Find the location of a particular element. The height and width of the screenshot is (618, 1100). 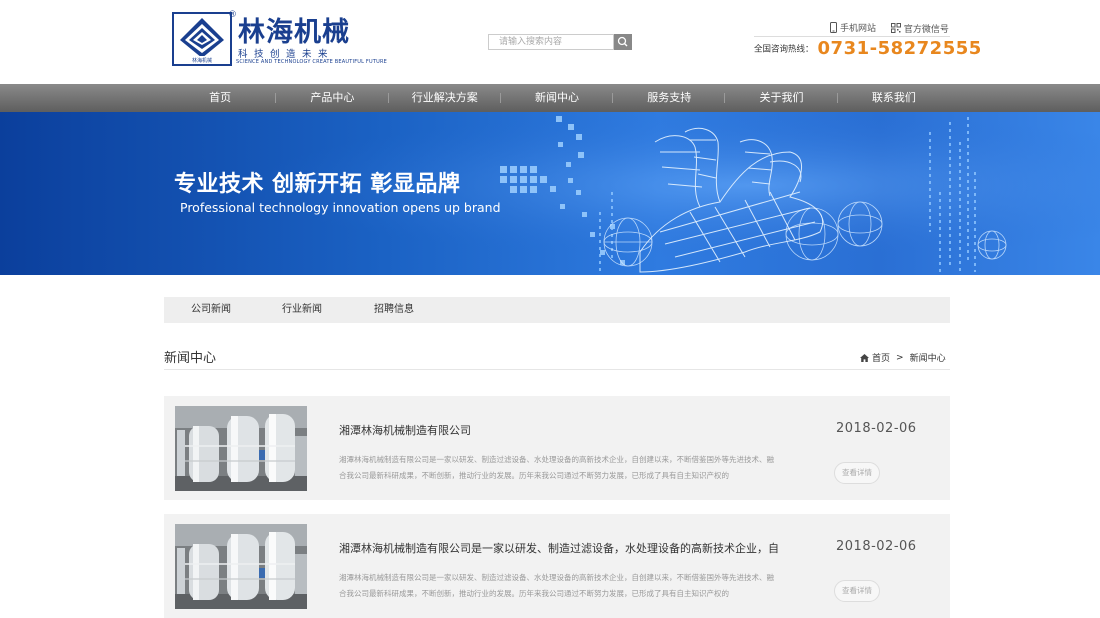

hotline: 全国咨询热线： 0731-58272555 is located at coordinates (868, 48).